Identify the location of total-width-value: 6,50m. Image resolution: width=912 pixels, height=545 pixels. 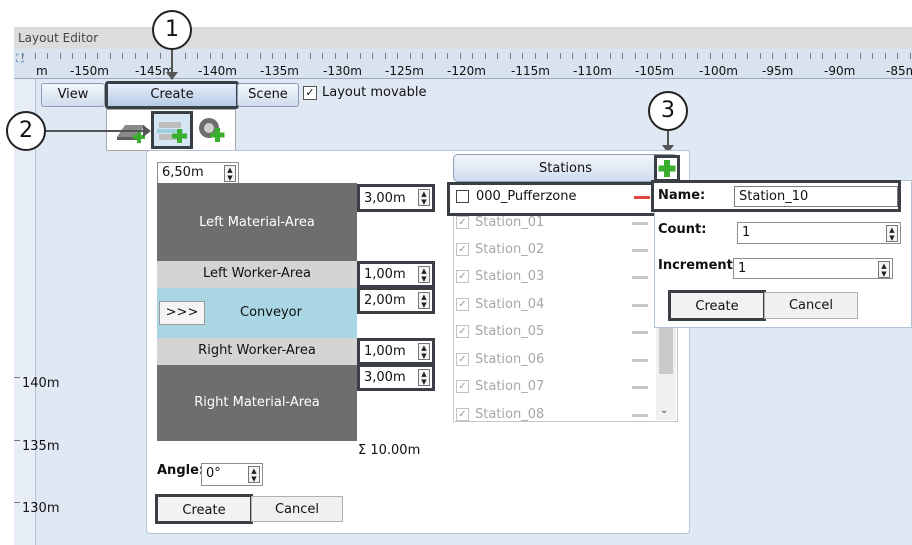
(183, 172).